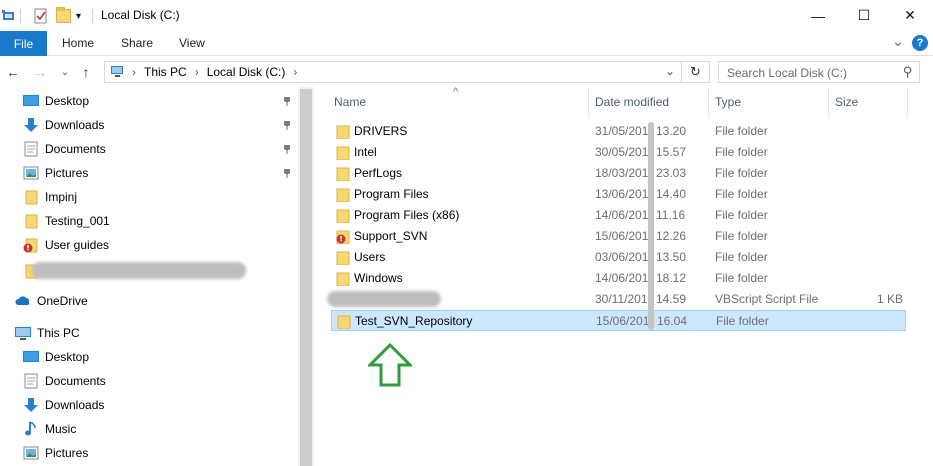 This screenshot has width=933, height=466. What do you see at coordinates (616, 299) in the screenshot?
I see `table-row: 30/11/201 14.59 VBScript Script File 1 KB` at bounding box center [616, 299].